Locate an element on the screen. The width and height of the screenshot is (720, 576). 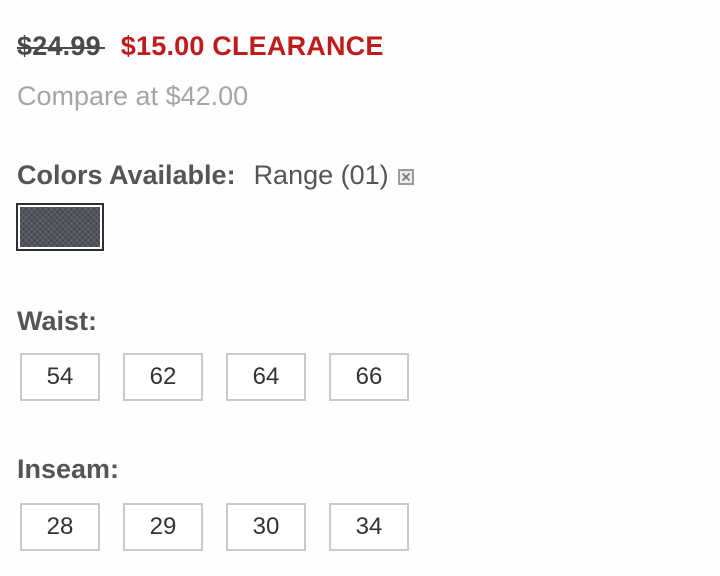
compare-price: Compare at $42.00 is located at coordinates (133, 96).